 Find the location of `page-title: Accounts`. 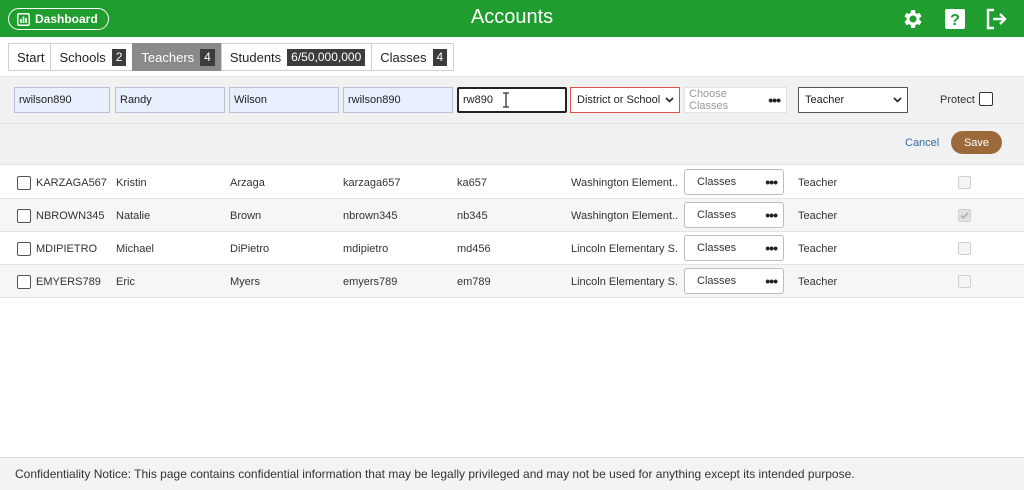

page-title: Accounts is located at coordinates (512, 17).